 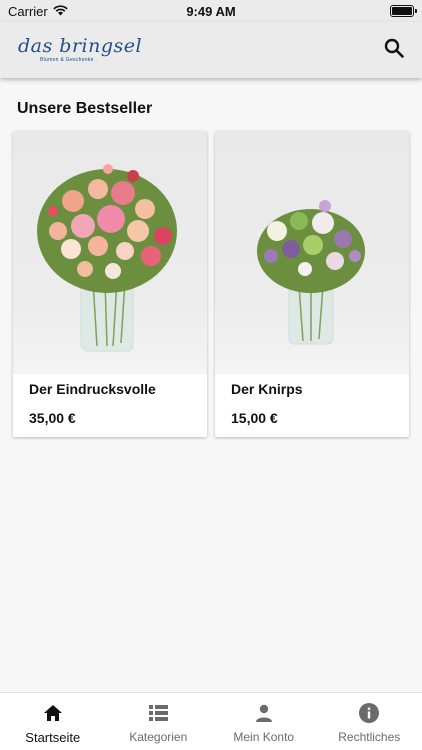 I want to click on product-price: 15,00 €, so click(x=254, y=418).